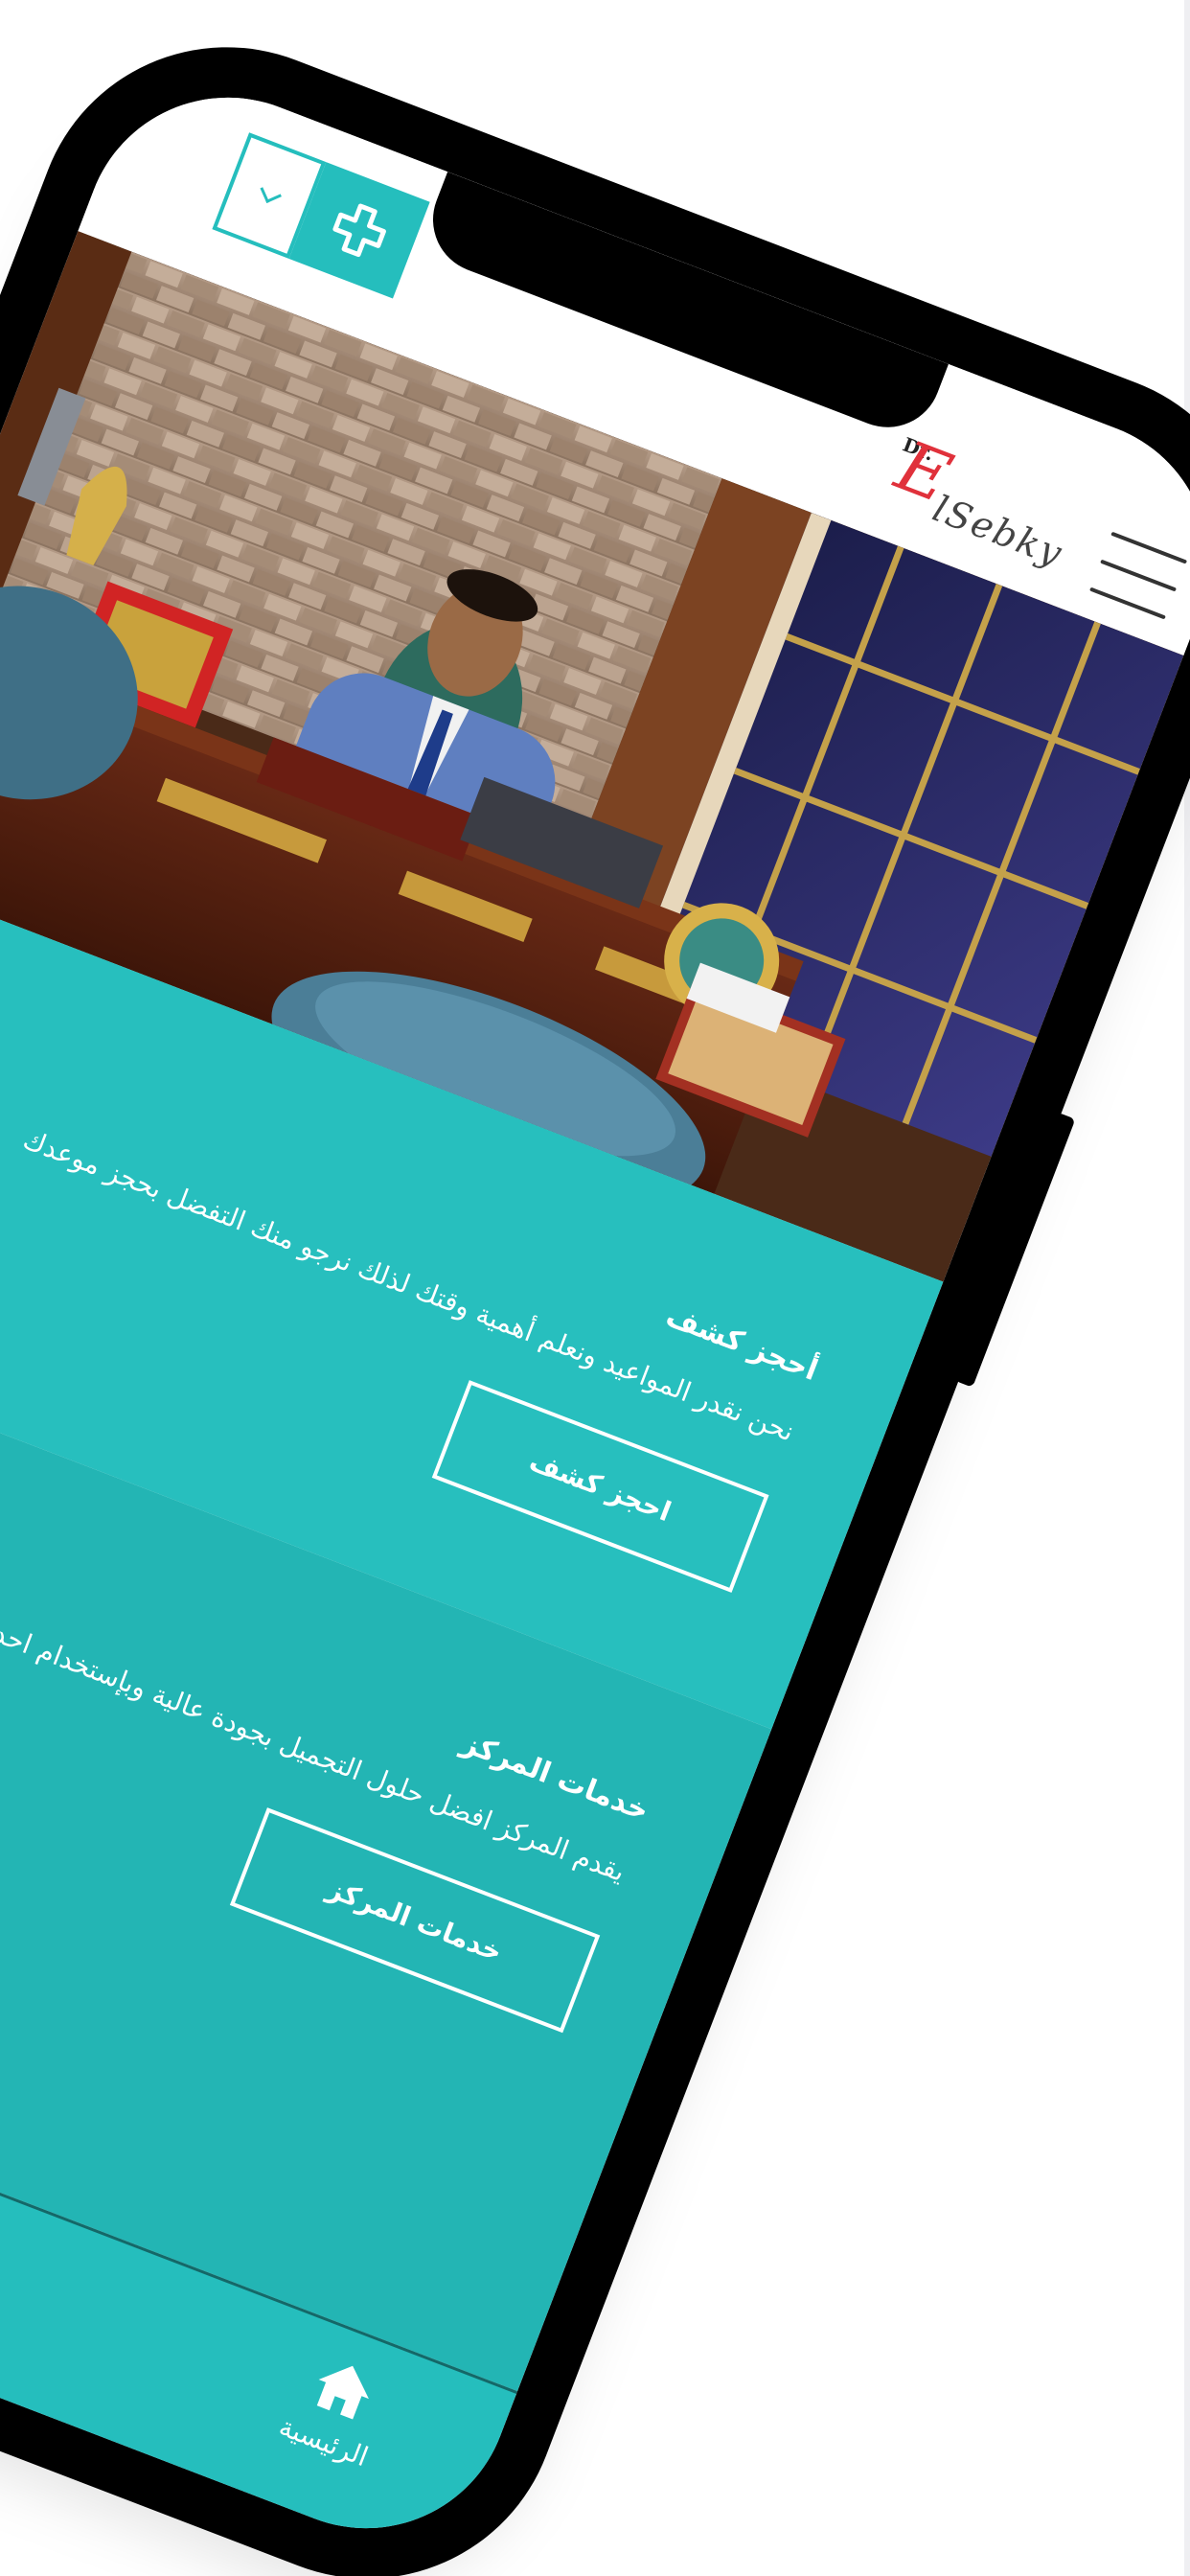  I want to click on hamburger-icon, so click(1149, 548).